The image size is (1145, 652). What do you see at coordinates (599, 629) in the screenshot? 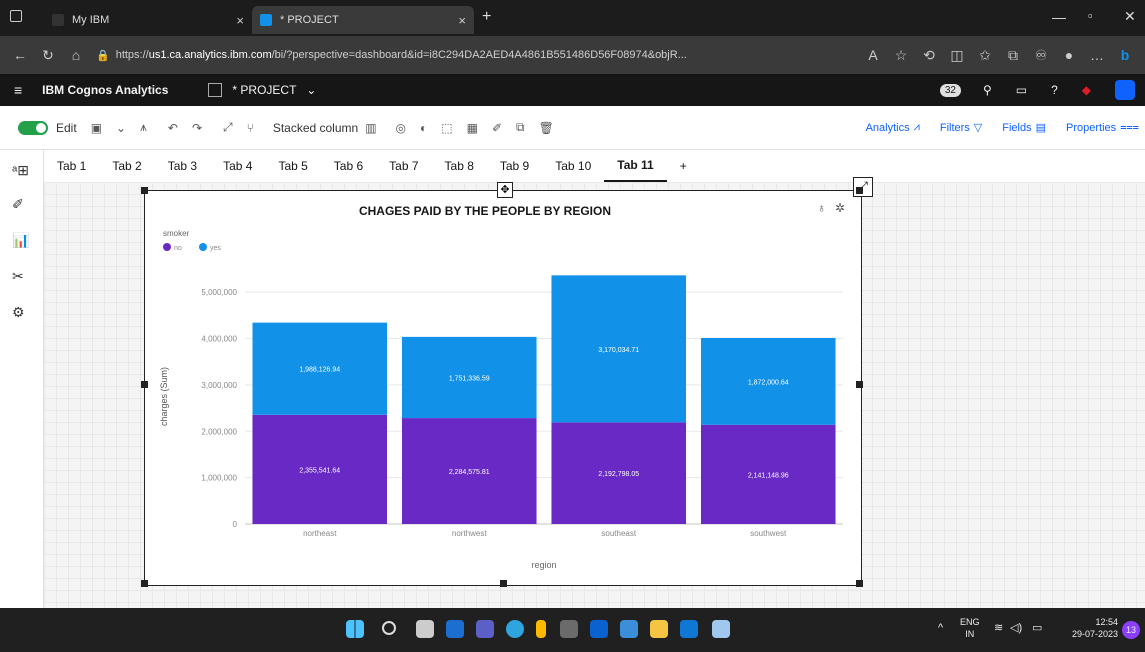
I see `dropbox-icon` at bounding box center [599, 629].